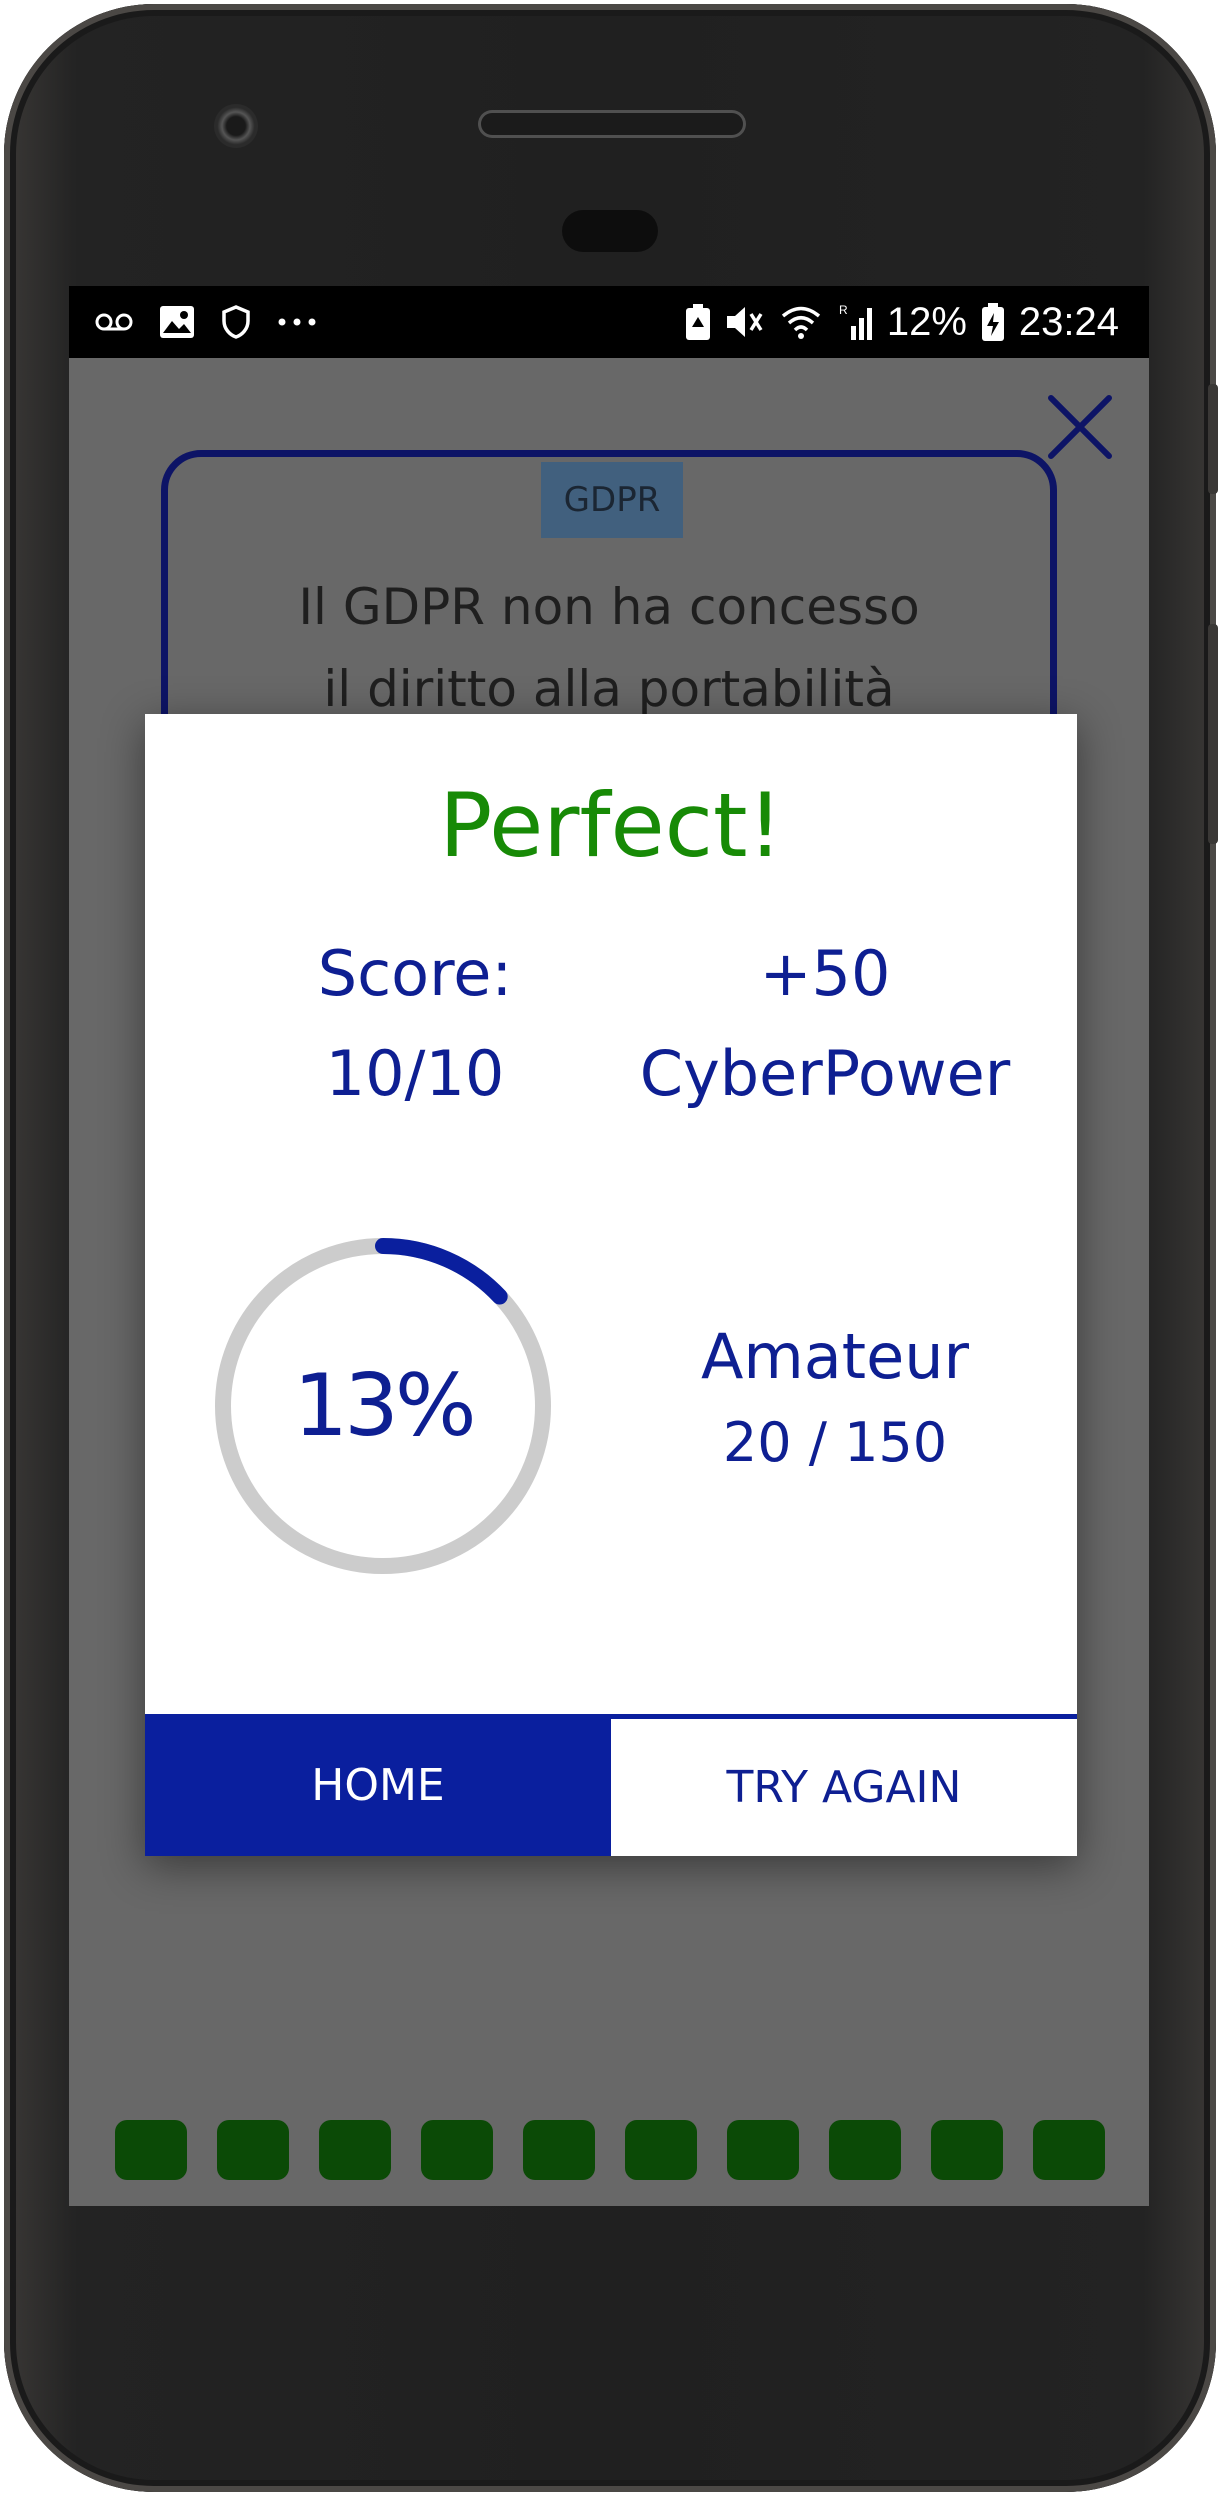  I want to click on more-icon, so click(297, 322).